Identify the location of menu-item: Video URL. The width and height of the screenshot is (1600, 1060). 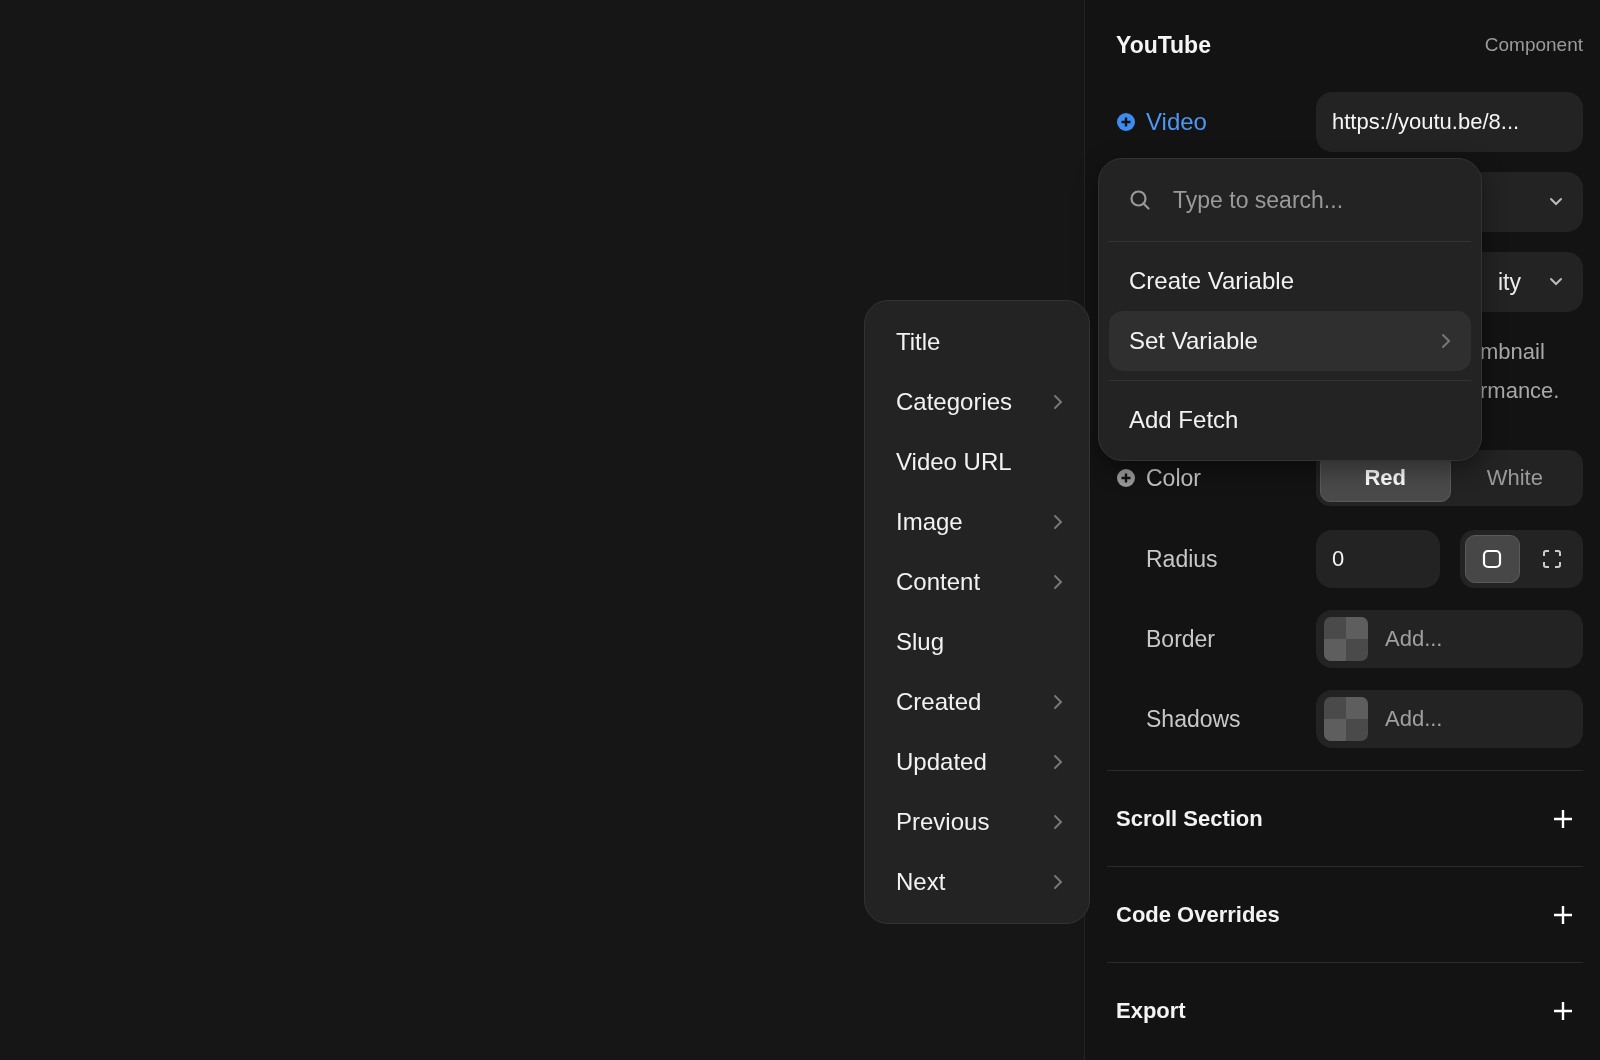
(977, 462).